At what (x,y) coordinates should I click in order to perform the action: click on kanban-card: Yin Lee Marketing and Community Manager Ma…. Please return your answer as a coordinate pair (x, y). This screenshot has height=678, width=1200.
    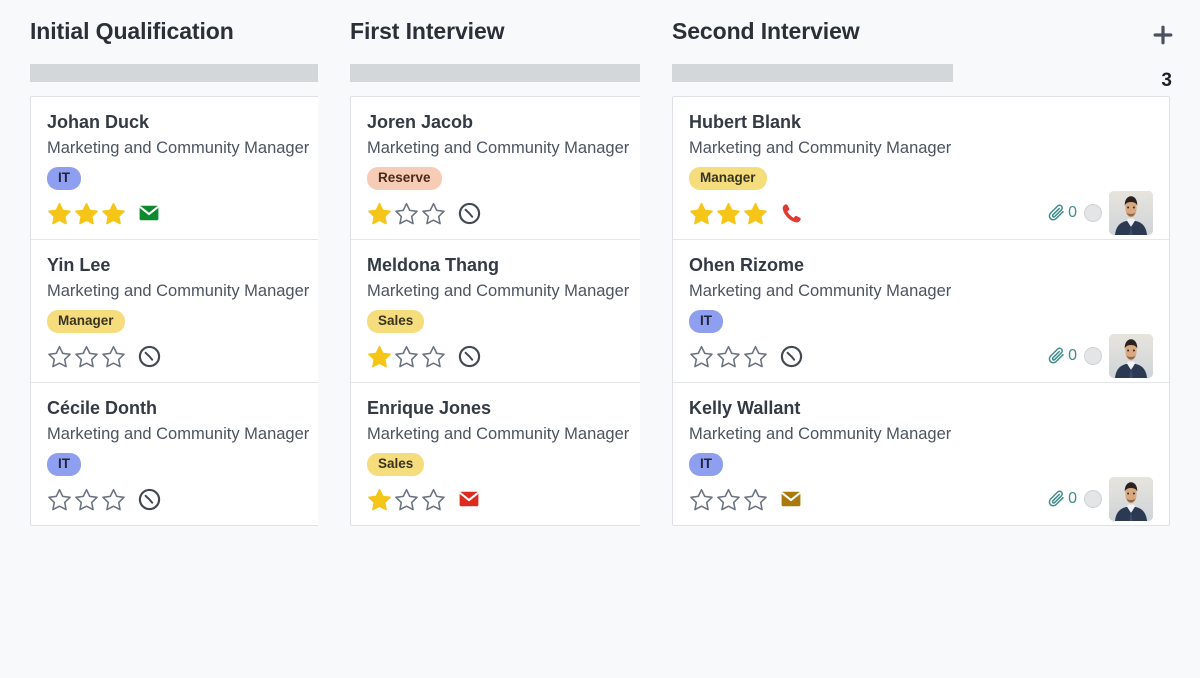
    Looking at the image, I should click on (174, 312).